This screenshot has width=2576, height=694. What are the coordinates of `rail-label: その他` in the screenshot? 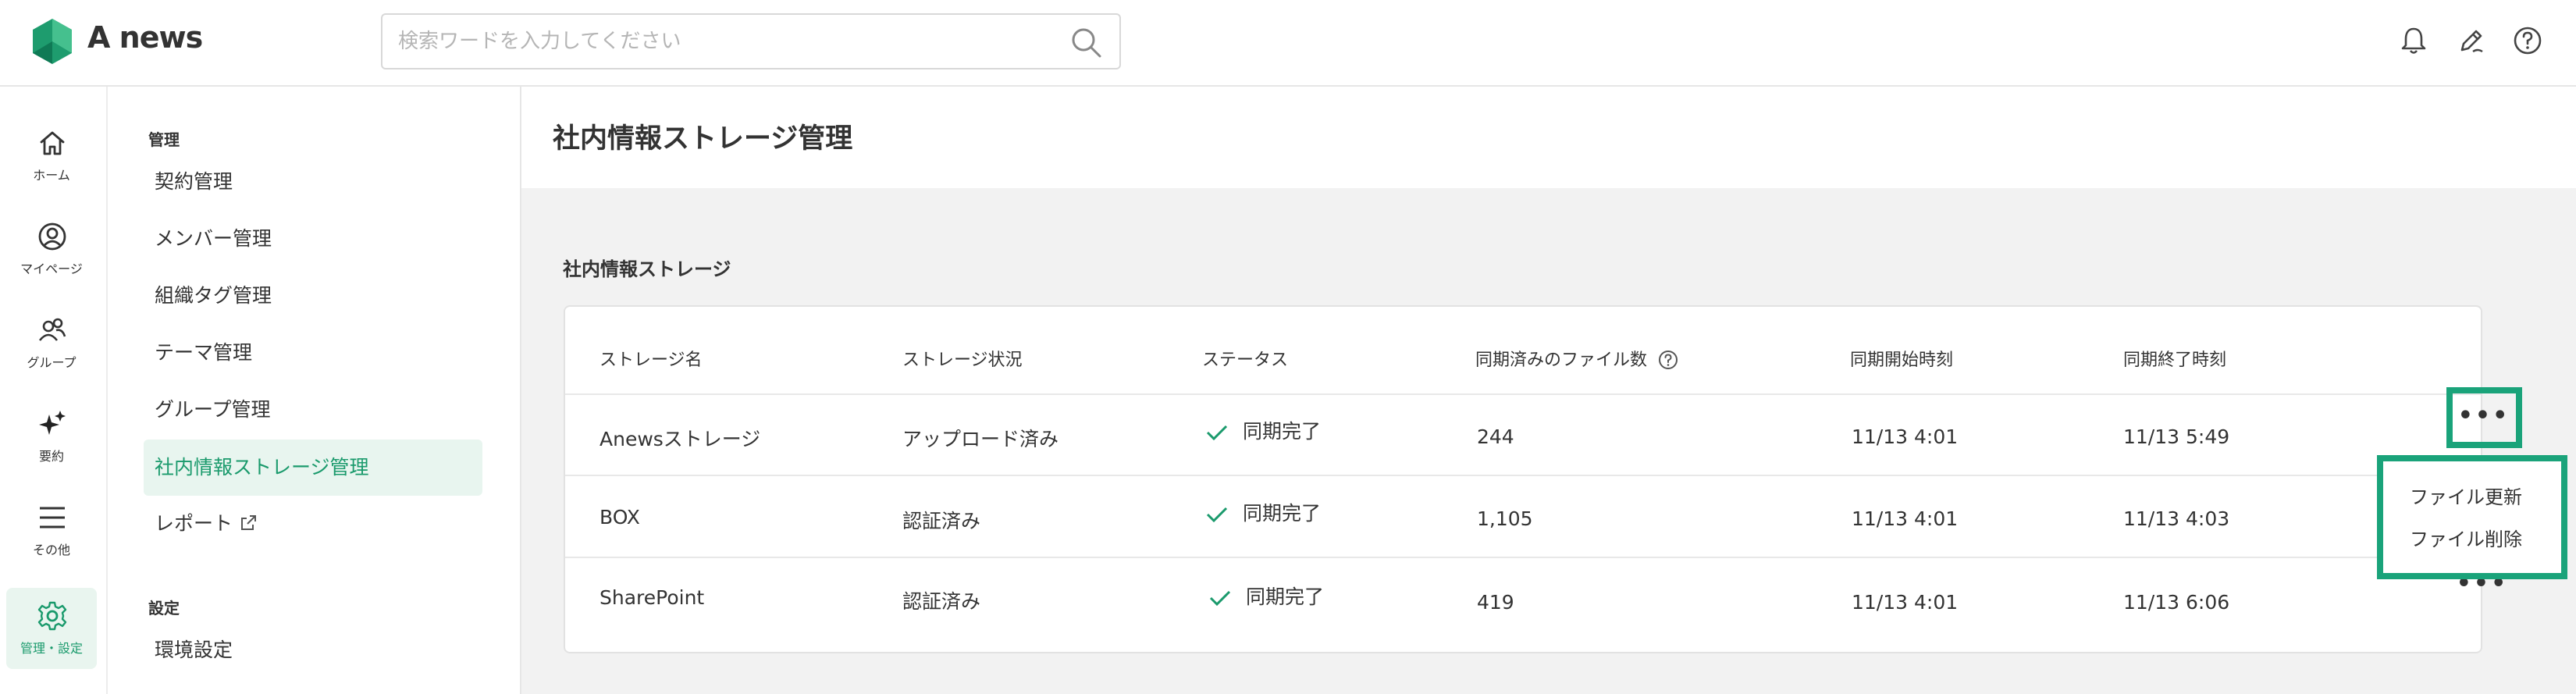 It's located at (51, 550).